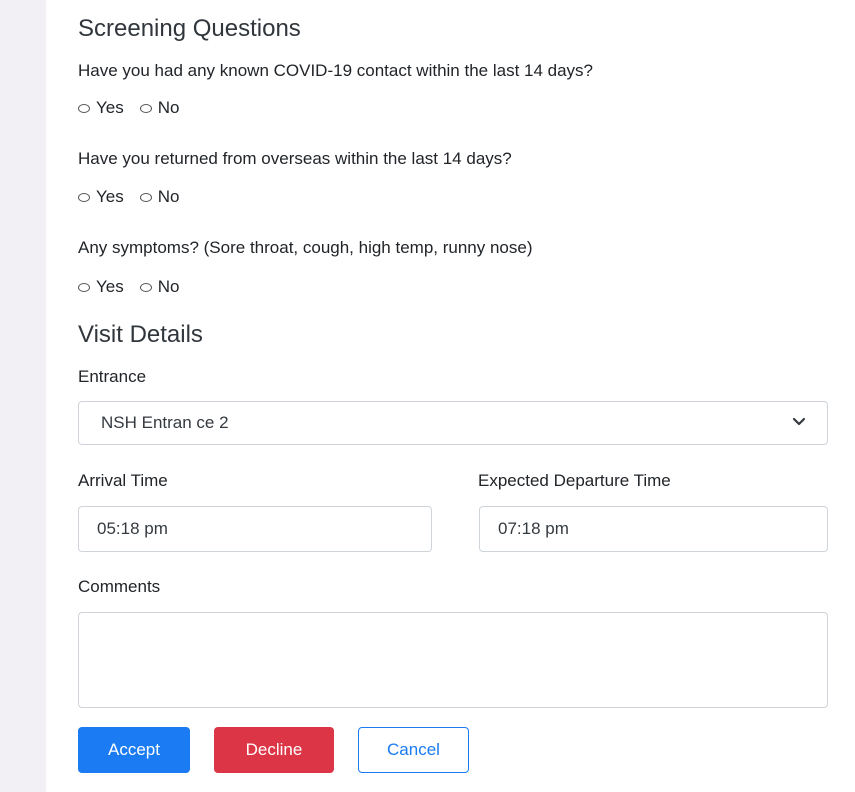  What do you see at coordinates (533, 528) in the screenshot?
I see `departure-time-value: 07:18 pm` at bounding box center [533, 528].